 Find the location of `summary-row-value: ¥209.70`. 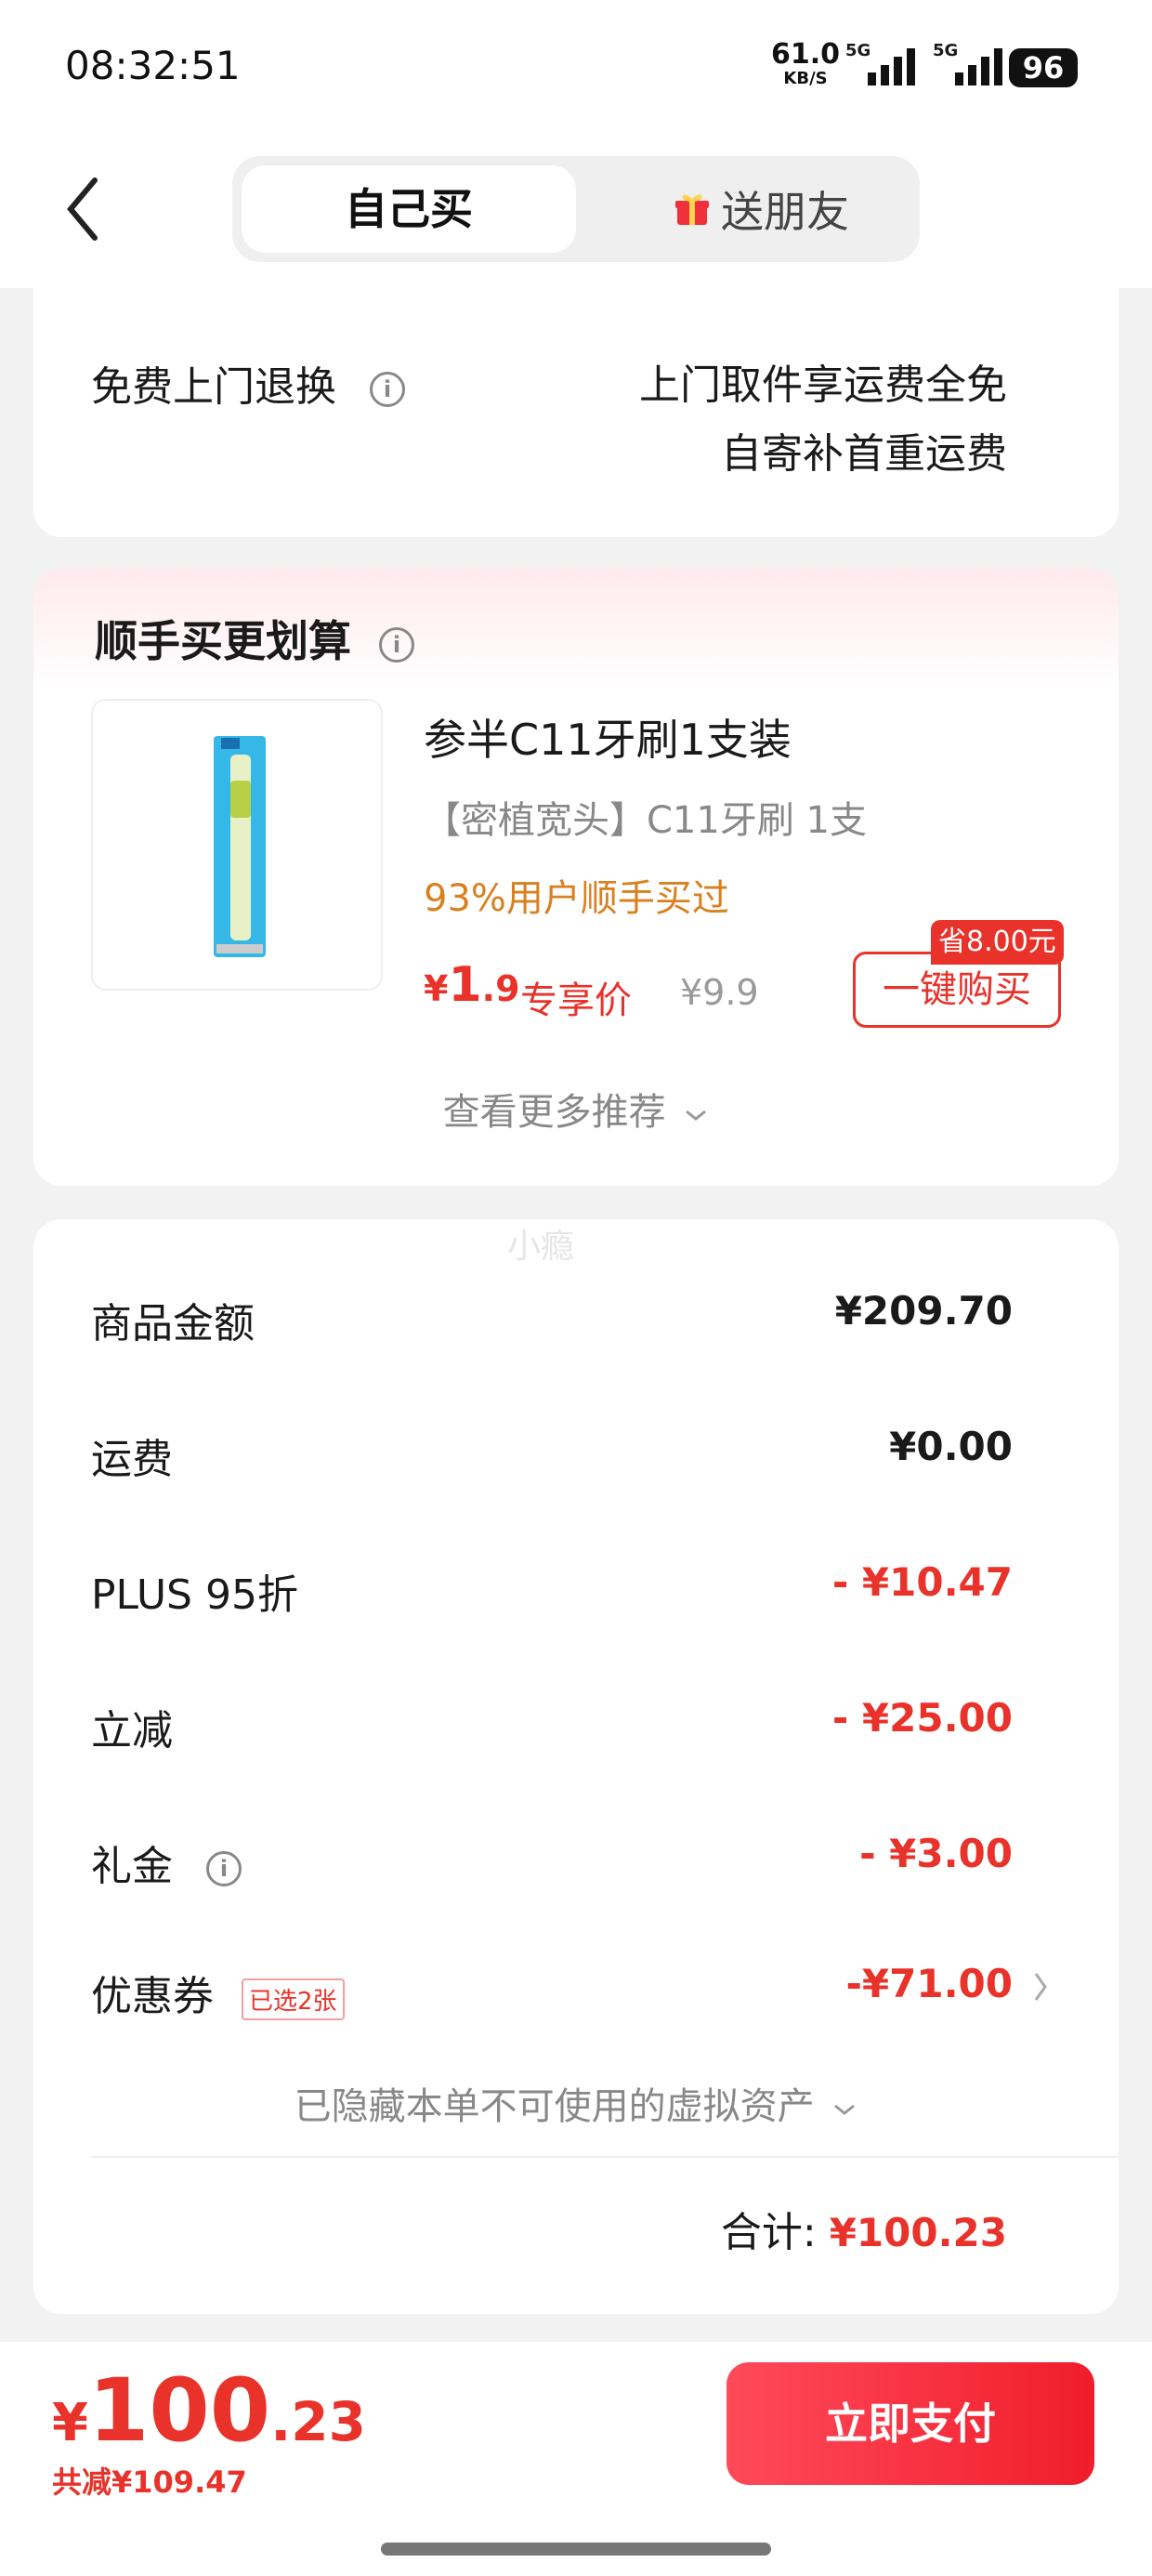

summary-row-value: ¥209.70 is located at coordinates (923, 1311).